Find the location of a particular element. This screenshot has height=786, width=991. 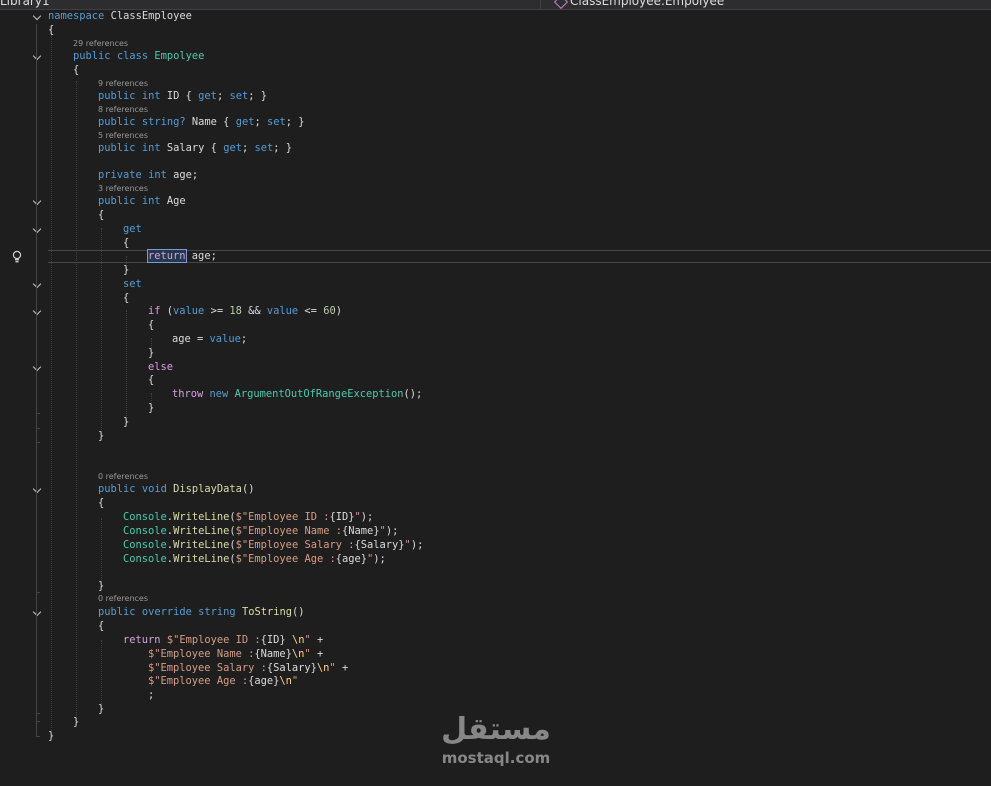

code-line-age-field: private int age; is located at coordinates (148, 175).